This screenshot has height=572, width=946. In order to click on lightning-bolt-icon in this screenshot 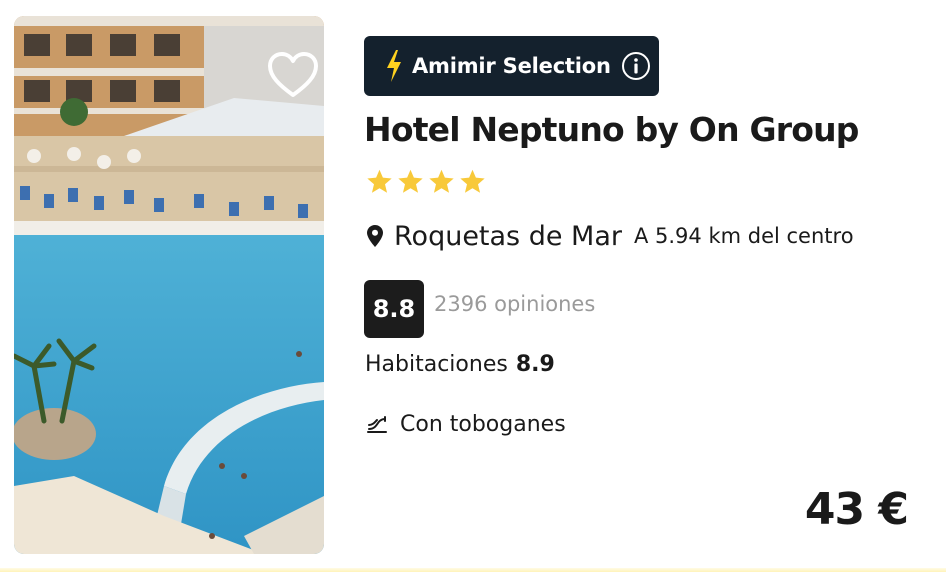, I will do `click(394, 66)`.